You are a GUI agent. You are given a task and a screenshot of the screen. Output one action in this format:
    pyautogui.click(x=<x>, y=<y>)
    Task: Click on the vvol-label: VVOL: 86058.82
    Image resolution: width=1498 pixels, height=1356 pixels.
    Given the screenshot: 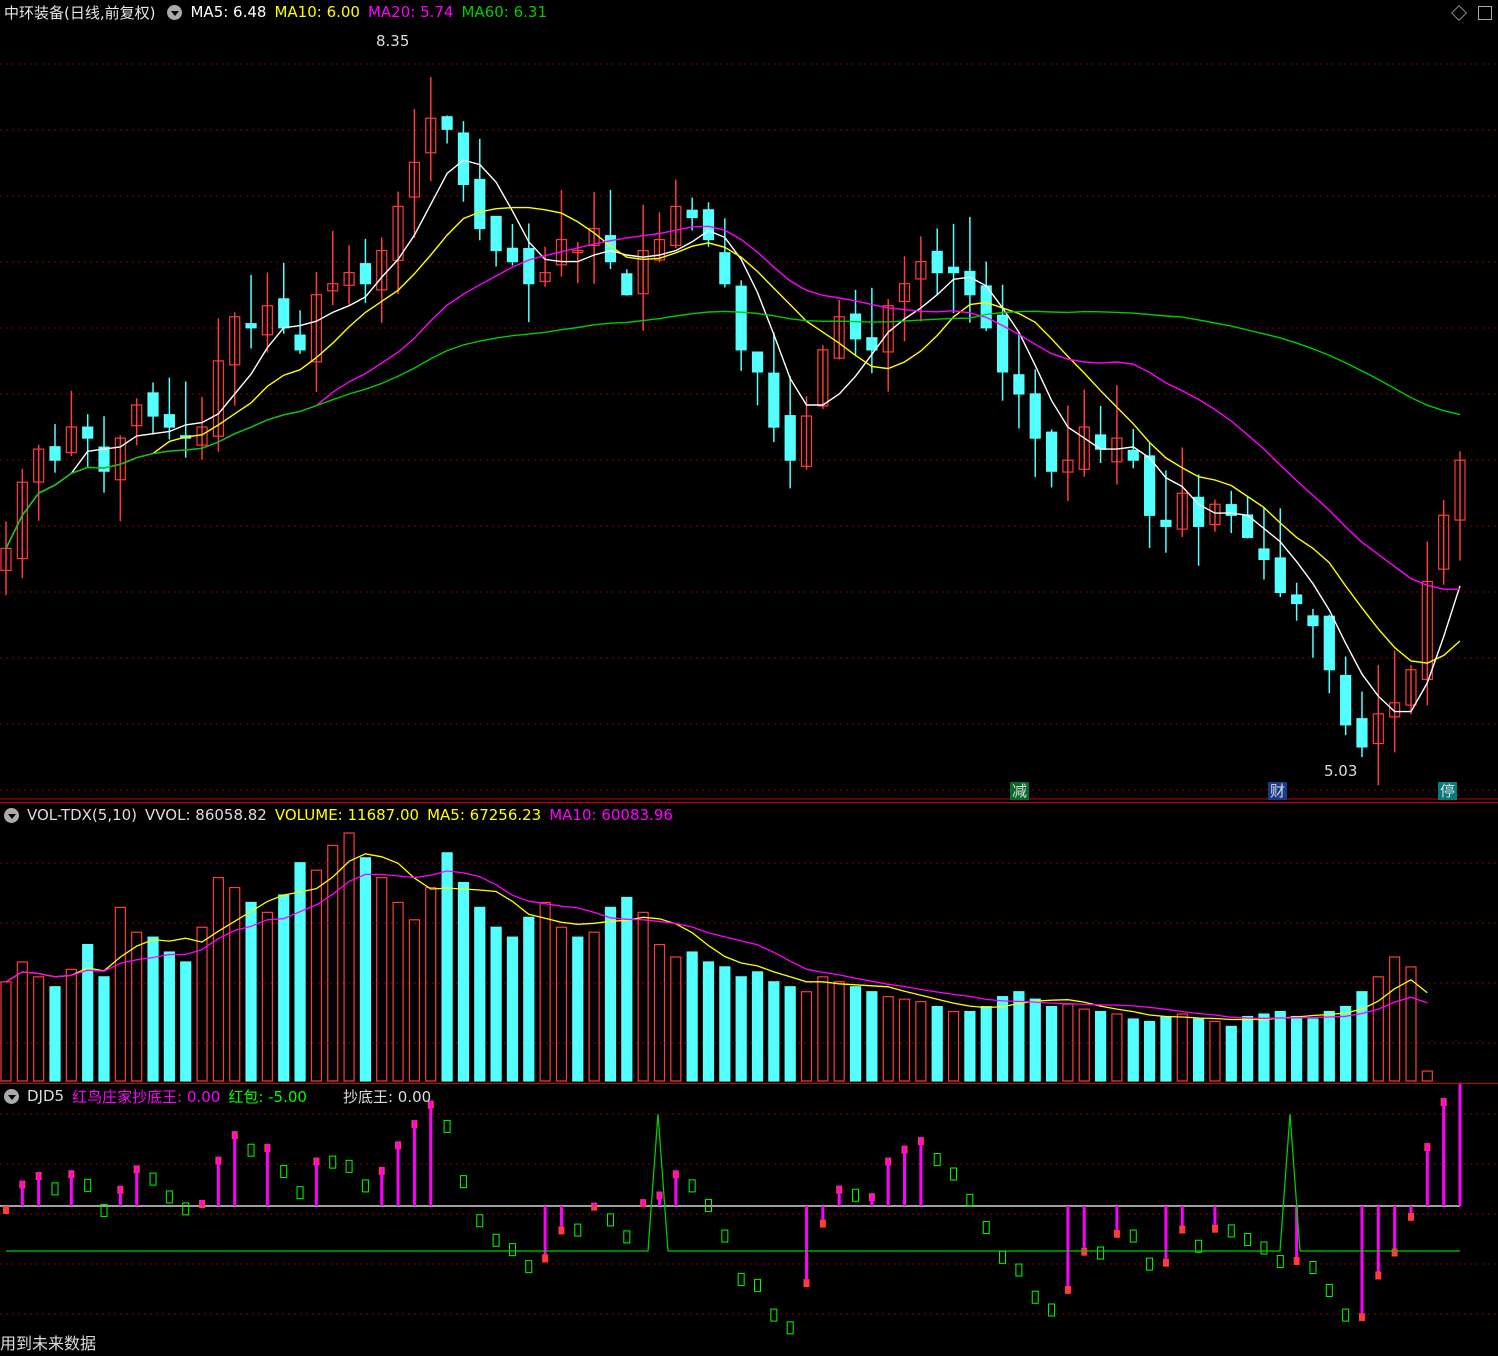 What is the action you would take?
    pyautogui.click(x=206, y=815)
    